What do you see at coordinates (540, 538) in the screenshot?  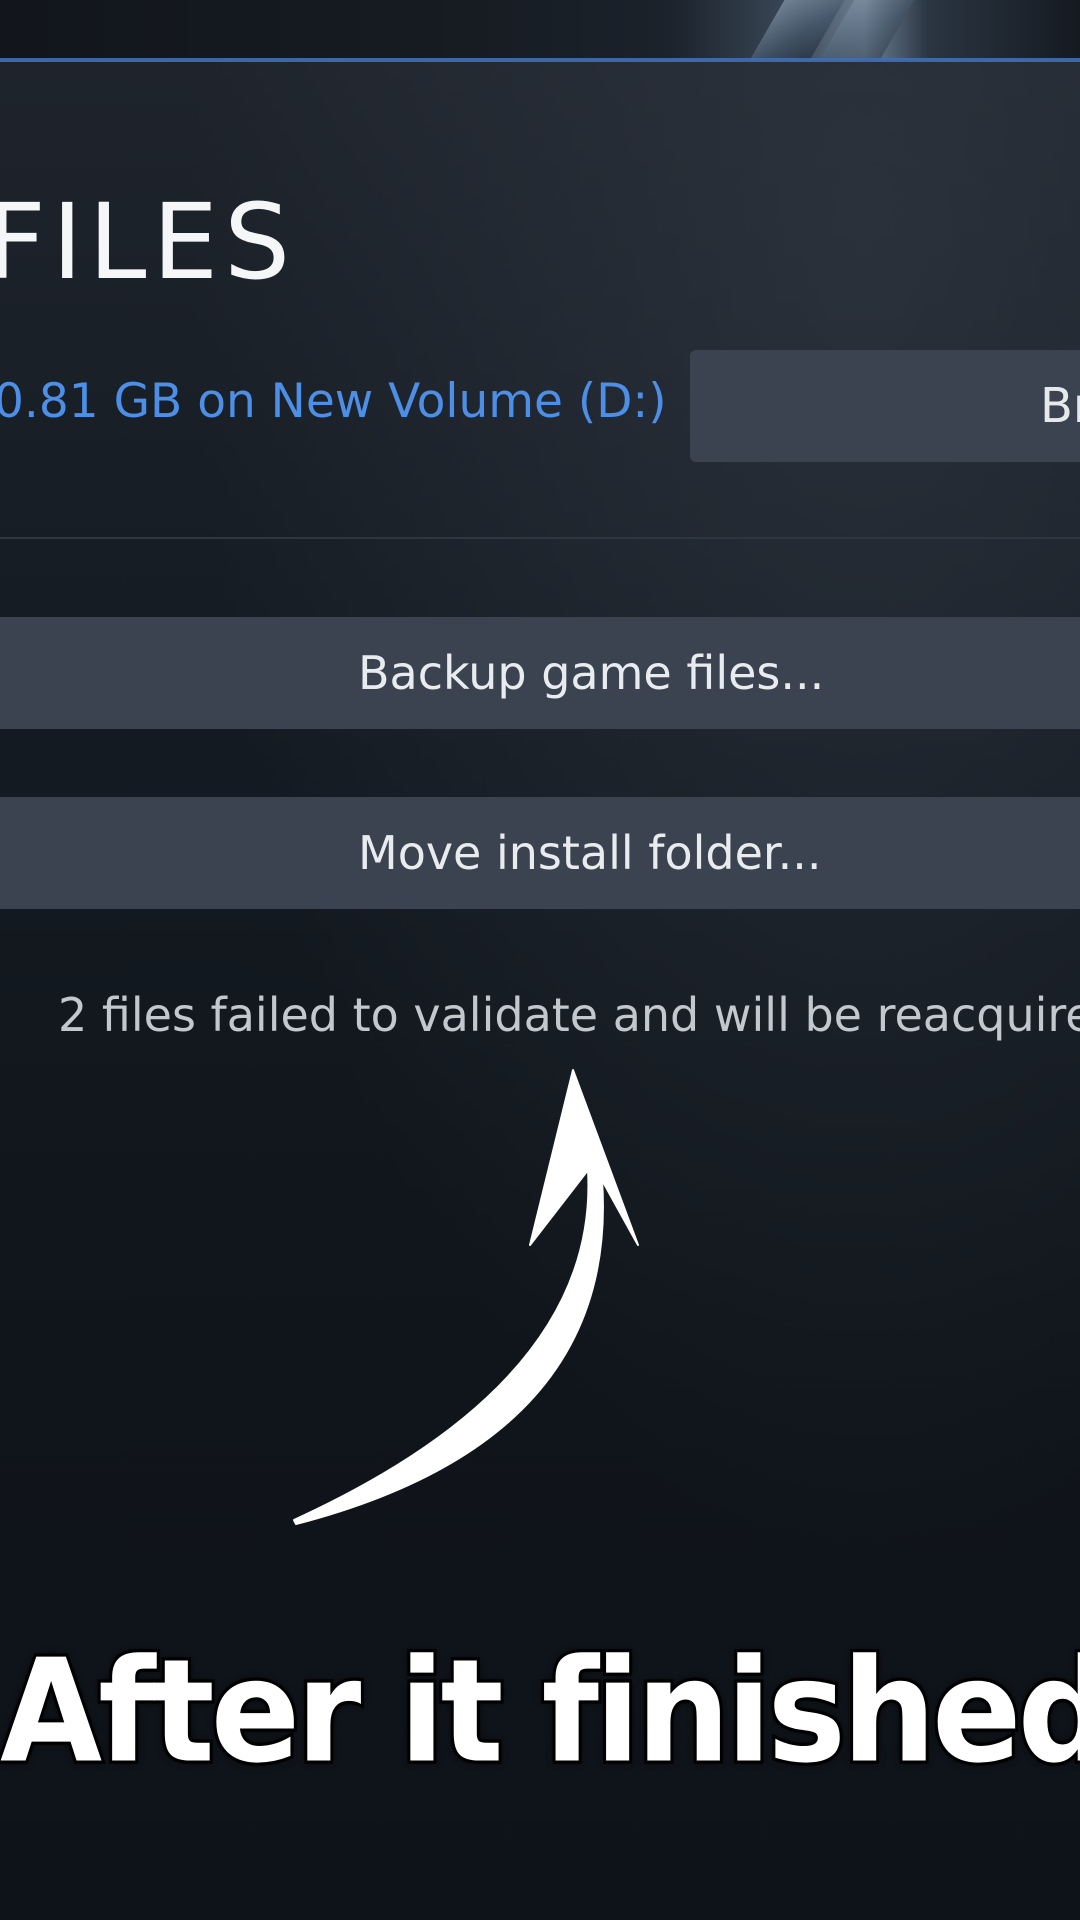 I see `divider` at bounding box center [540, 538].